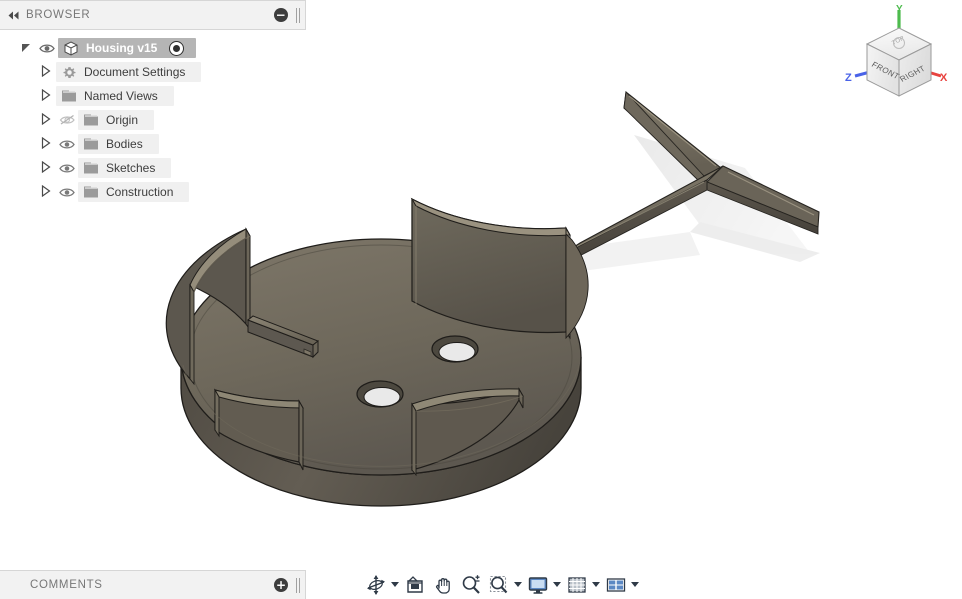 This screenshot has height=599, width=962. I want to click on expander-expanded-icon, so click(26, 48).